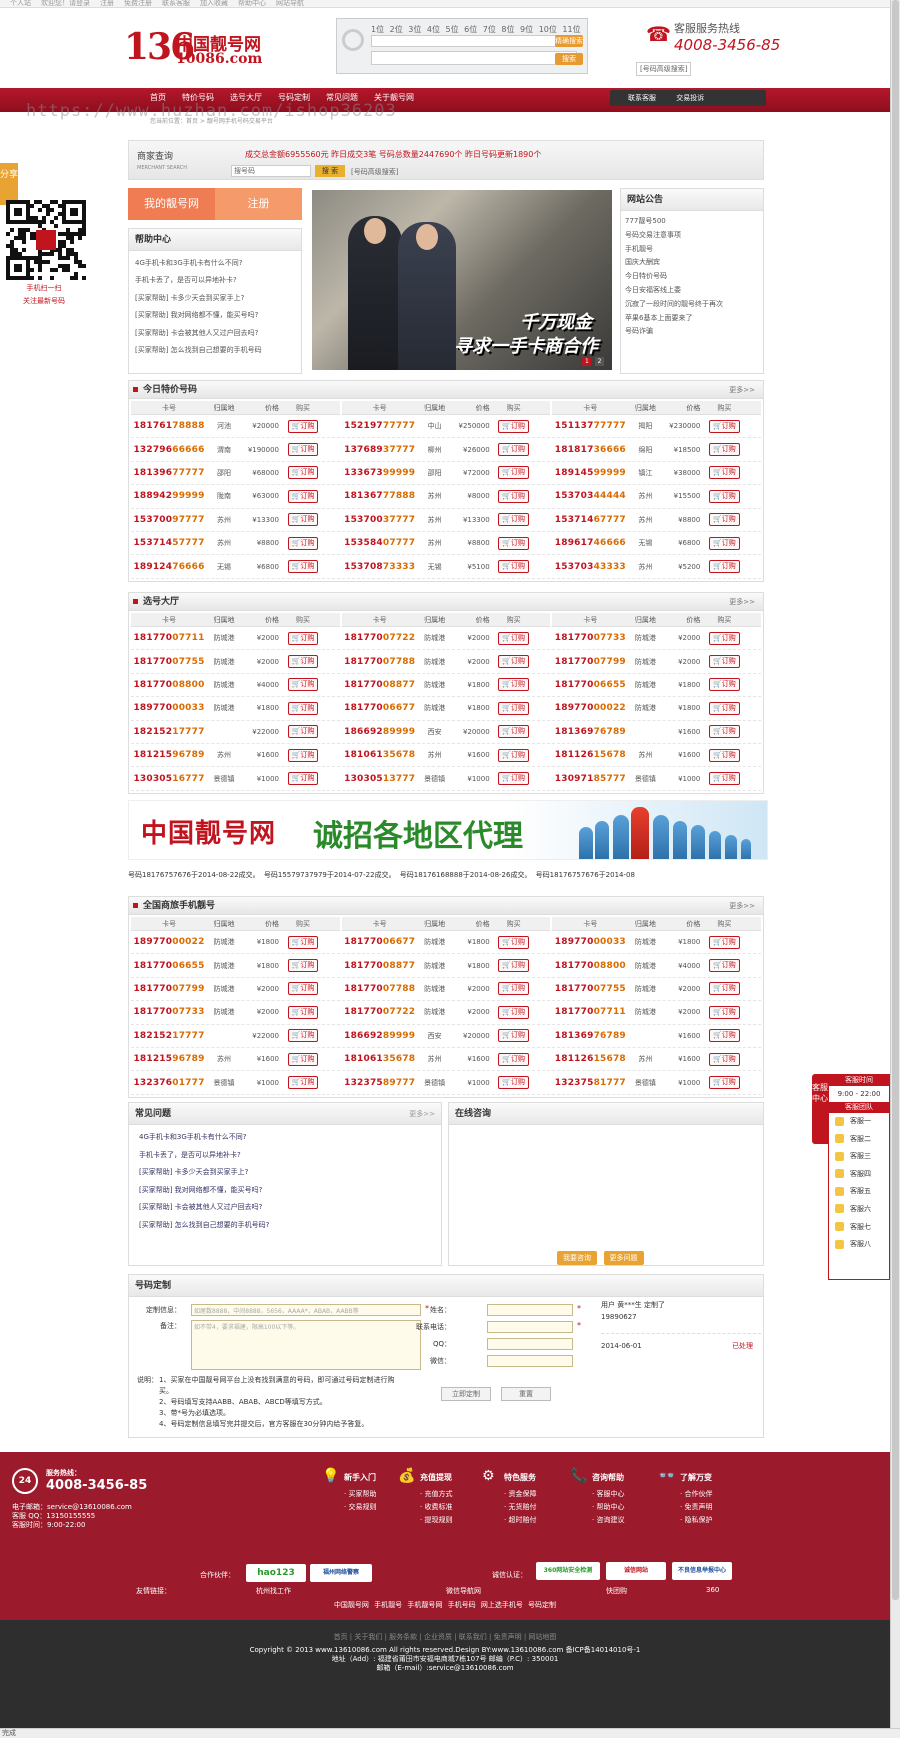  I want to click on number-row: 18977000033 防城港 ¥1800 🛒订购, so click(657, 943).